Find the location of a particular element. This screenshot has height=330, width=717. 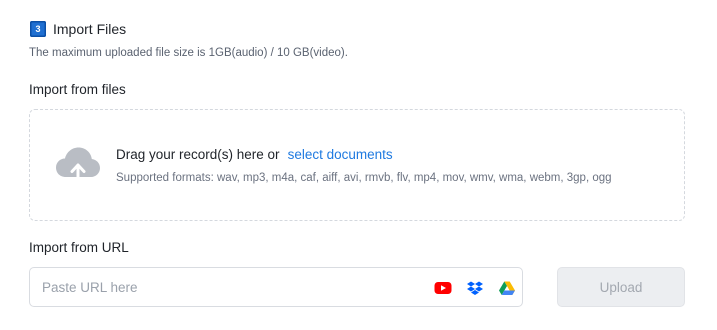

import-from-files-label: Import from files is located at coordinates (77, 89).